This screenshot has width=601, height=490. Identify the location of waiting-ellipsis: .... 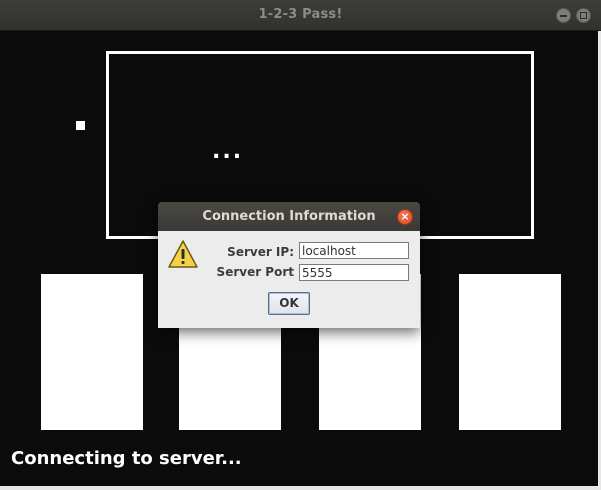
(228, 151).